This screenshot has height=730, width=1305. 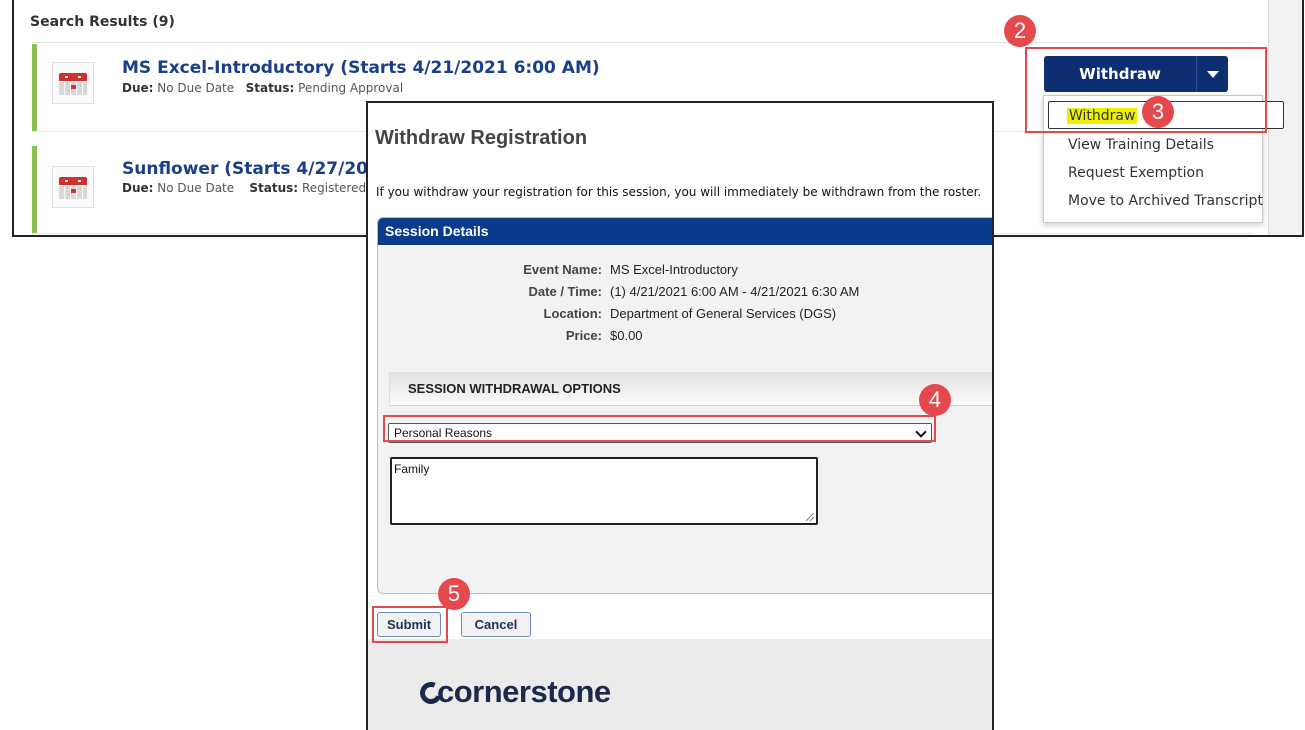 What do you see at coordinates (573, 313) in the screenshot?
I see `detail-label: Location:` at bounding box center [573, 313].